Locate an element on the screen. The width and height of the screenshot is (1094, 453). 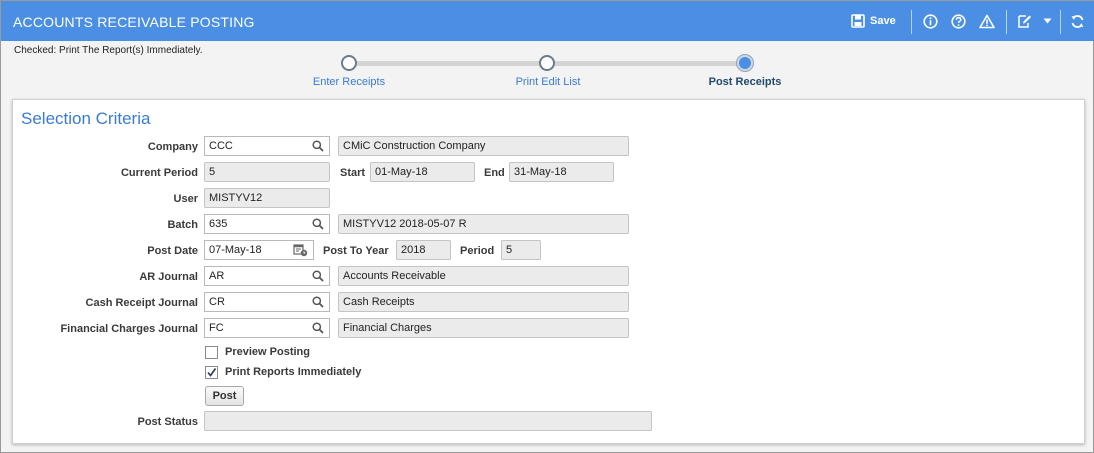
save-button: Save is located at coordinates (873, 21).